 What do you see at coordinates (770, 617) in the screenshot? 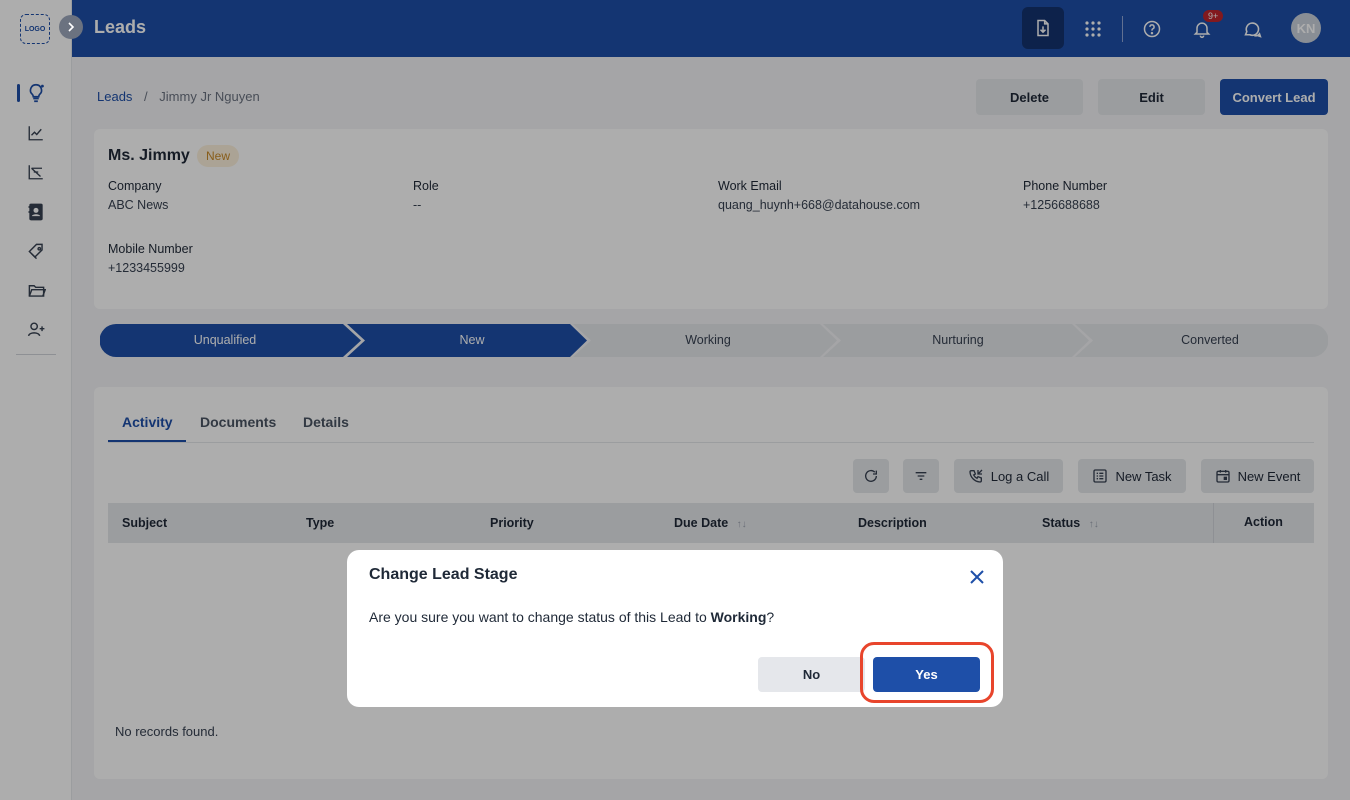
I see `dialog-message-end: ?` at bounding box center [770, 617].